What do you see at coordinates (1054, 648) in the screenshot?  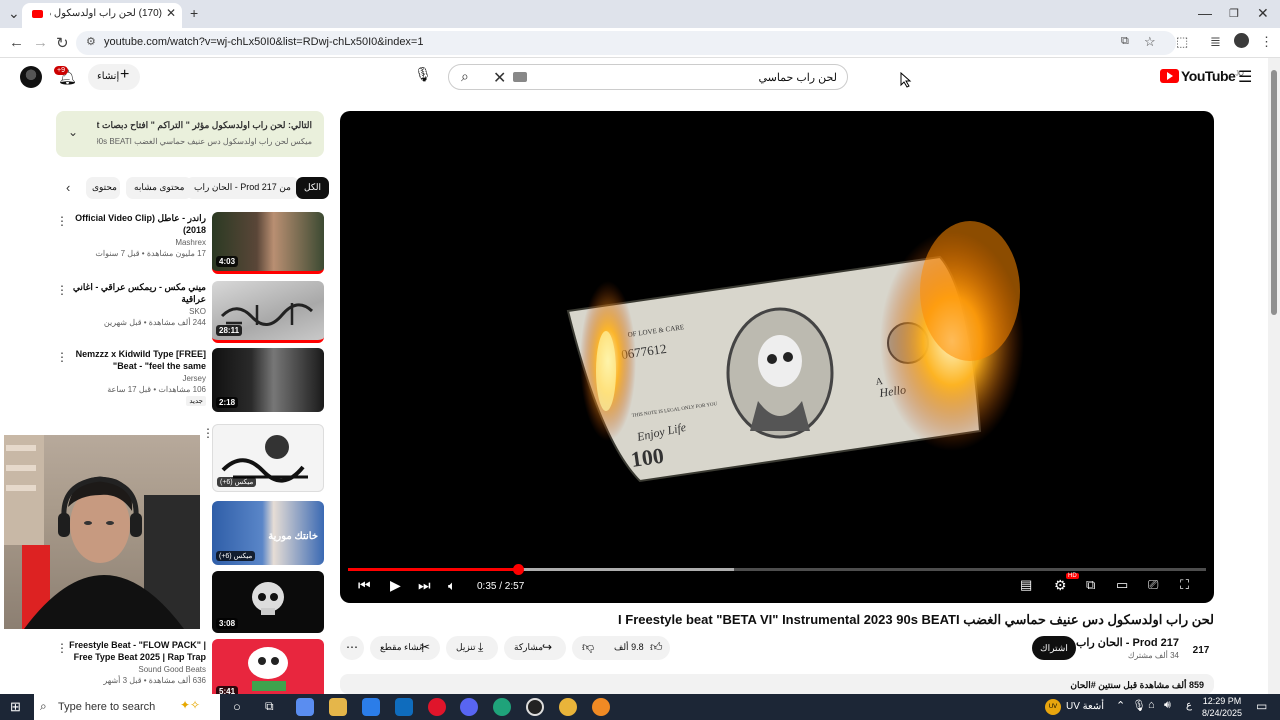 I see `subscribe-button: اشتراك` at bounding box center [1054, 648].